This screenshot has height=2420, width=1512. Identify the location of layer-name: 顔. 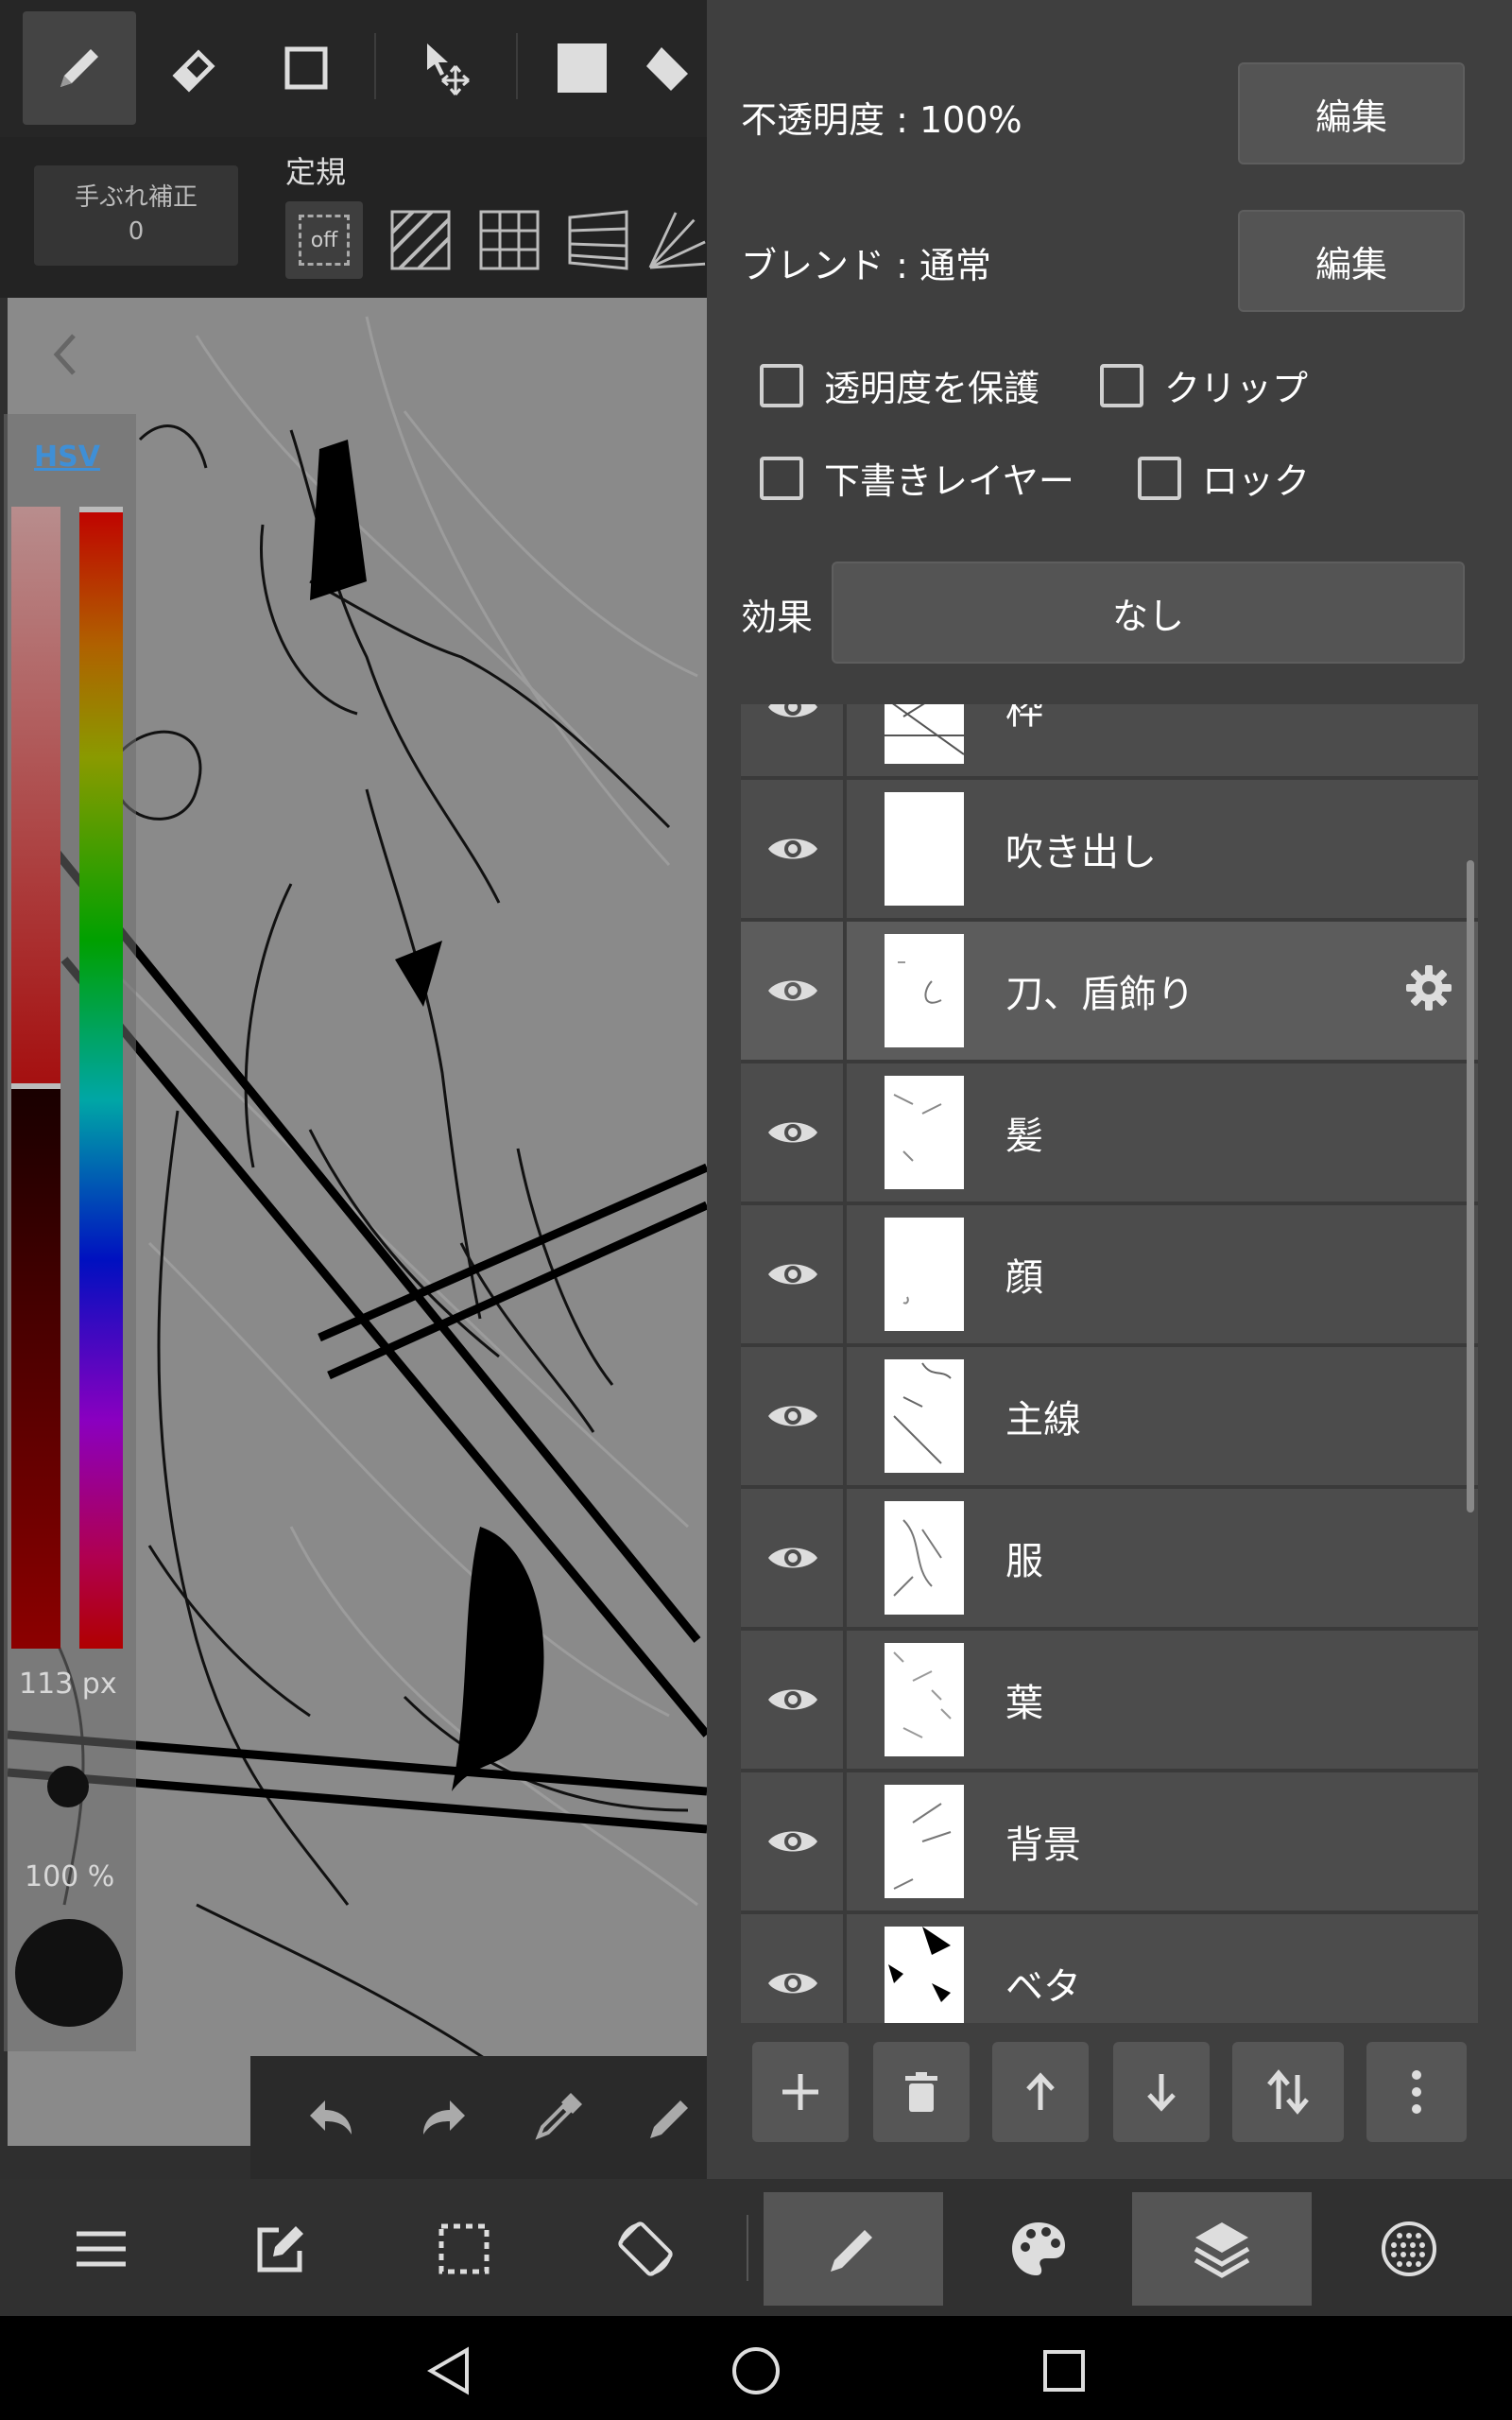
(1024, 1278).